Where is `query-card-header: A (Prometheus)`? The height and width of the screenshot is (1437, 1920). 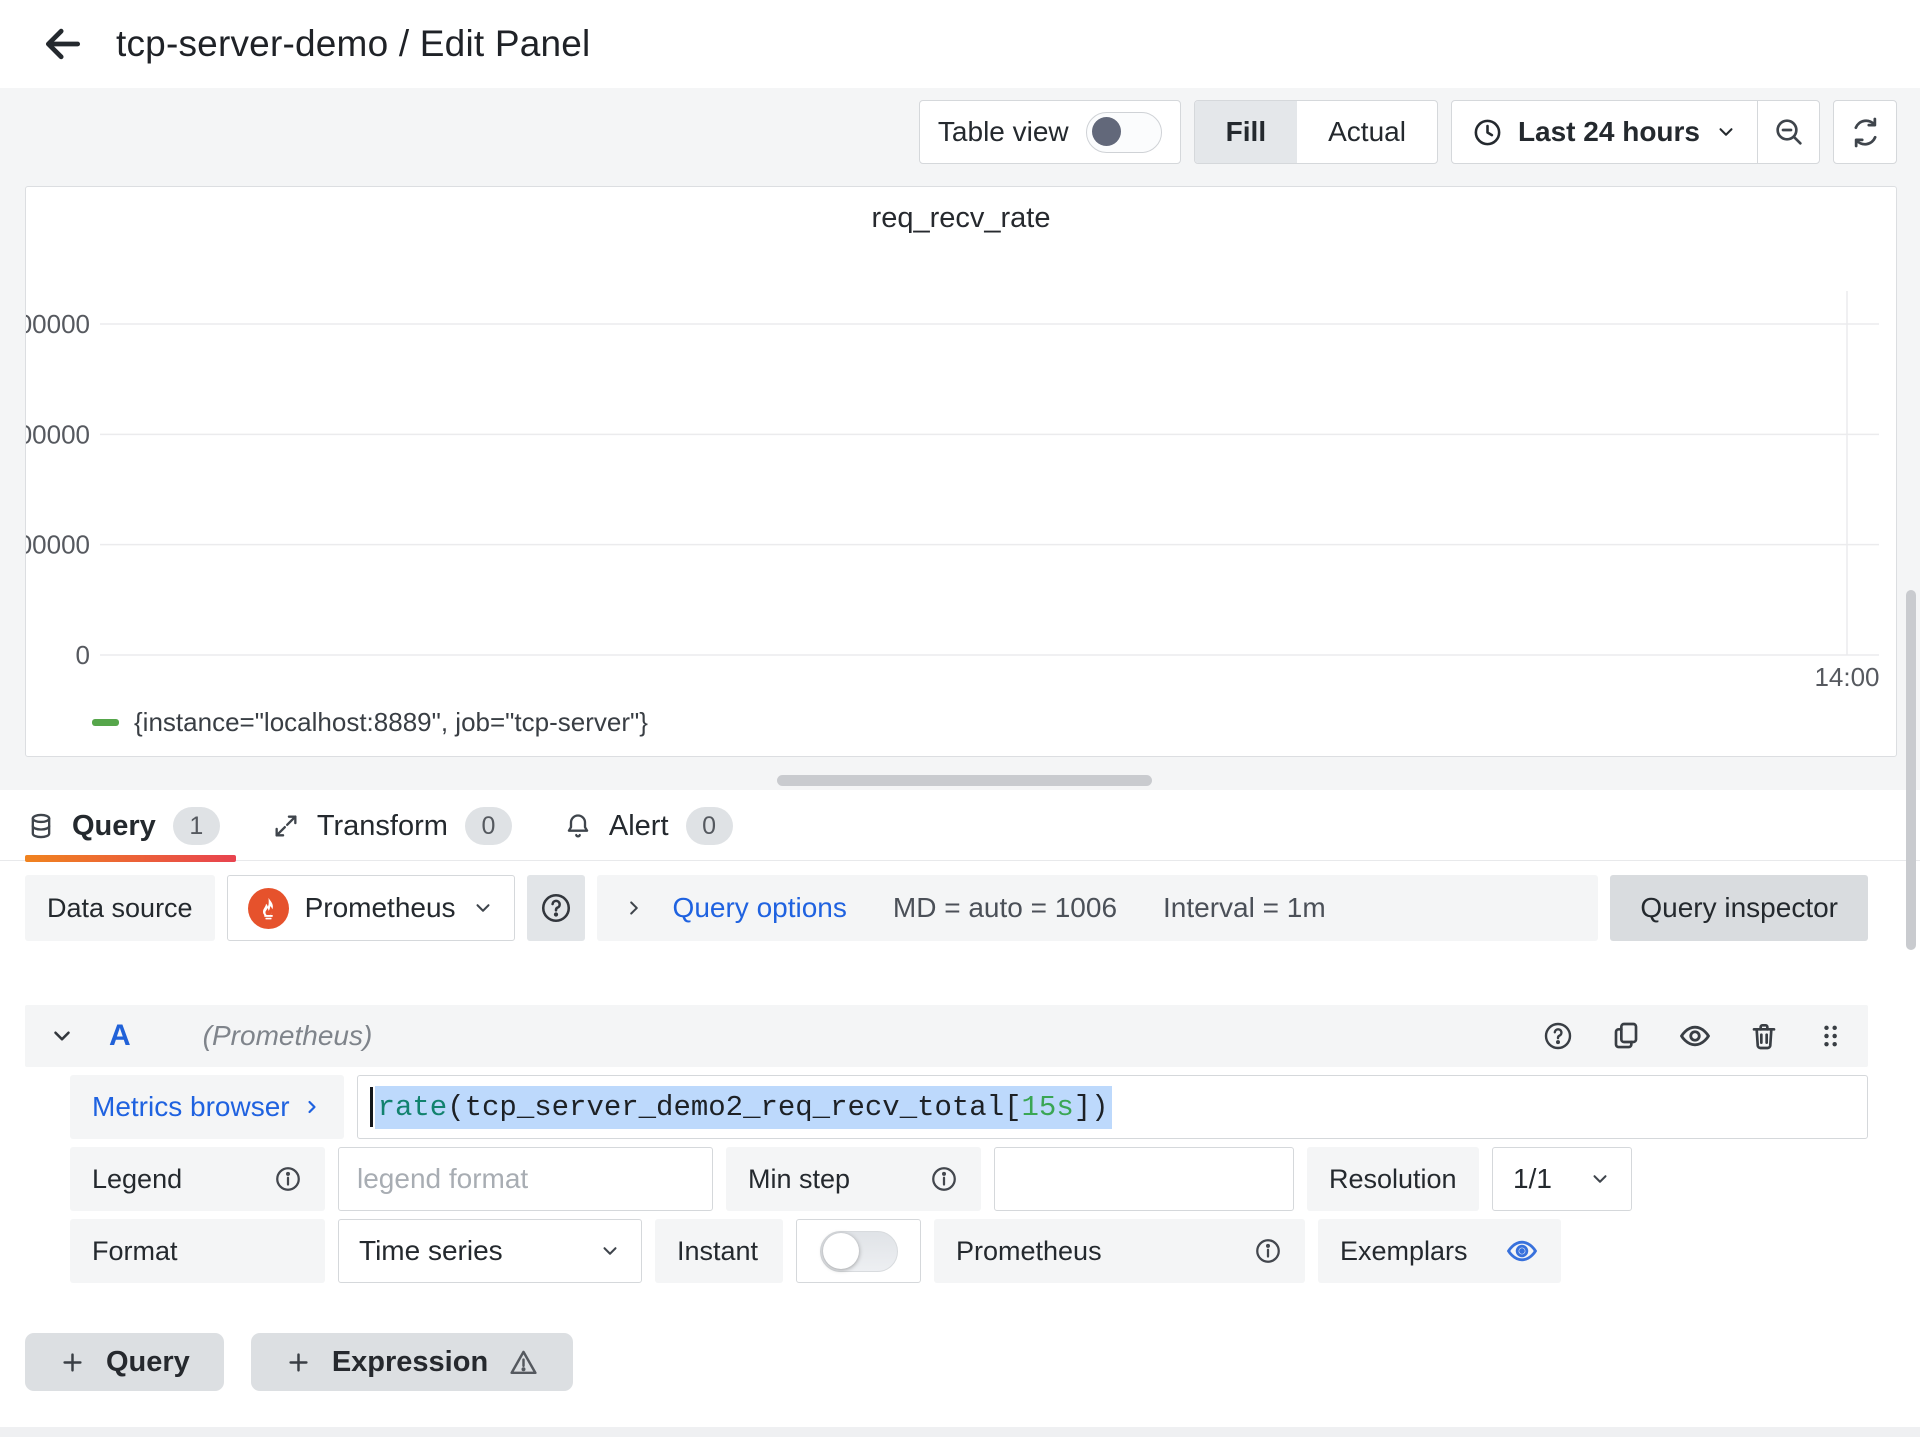 query-card-header: A (Prometheus) is located at coordinates (946, 1036).